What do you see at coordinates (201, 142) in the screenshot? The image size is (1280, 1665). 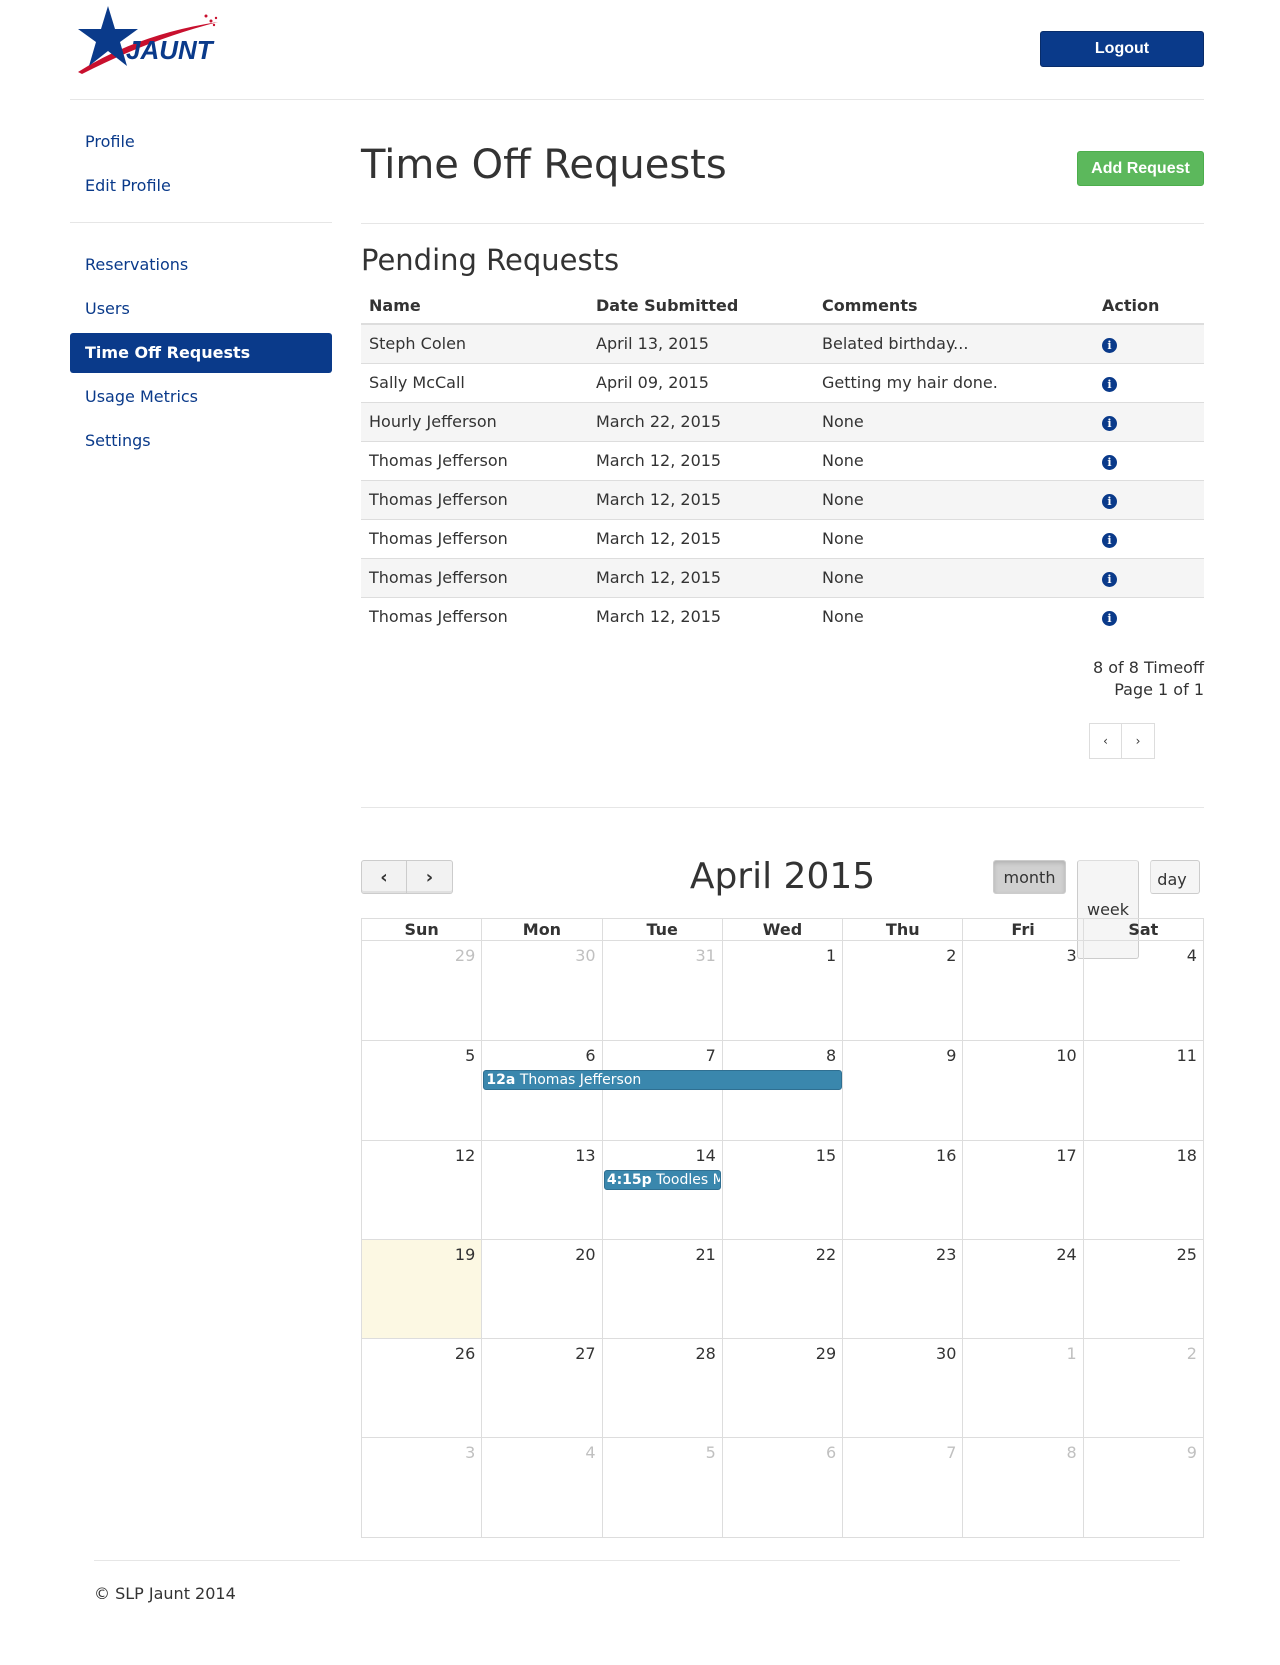 I see `sidebar-item-profile: Profile` at bounding box center [201, 142].